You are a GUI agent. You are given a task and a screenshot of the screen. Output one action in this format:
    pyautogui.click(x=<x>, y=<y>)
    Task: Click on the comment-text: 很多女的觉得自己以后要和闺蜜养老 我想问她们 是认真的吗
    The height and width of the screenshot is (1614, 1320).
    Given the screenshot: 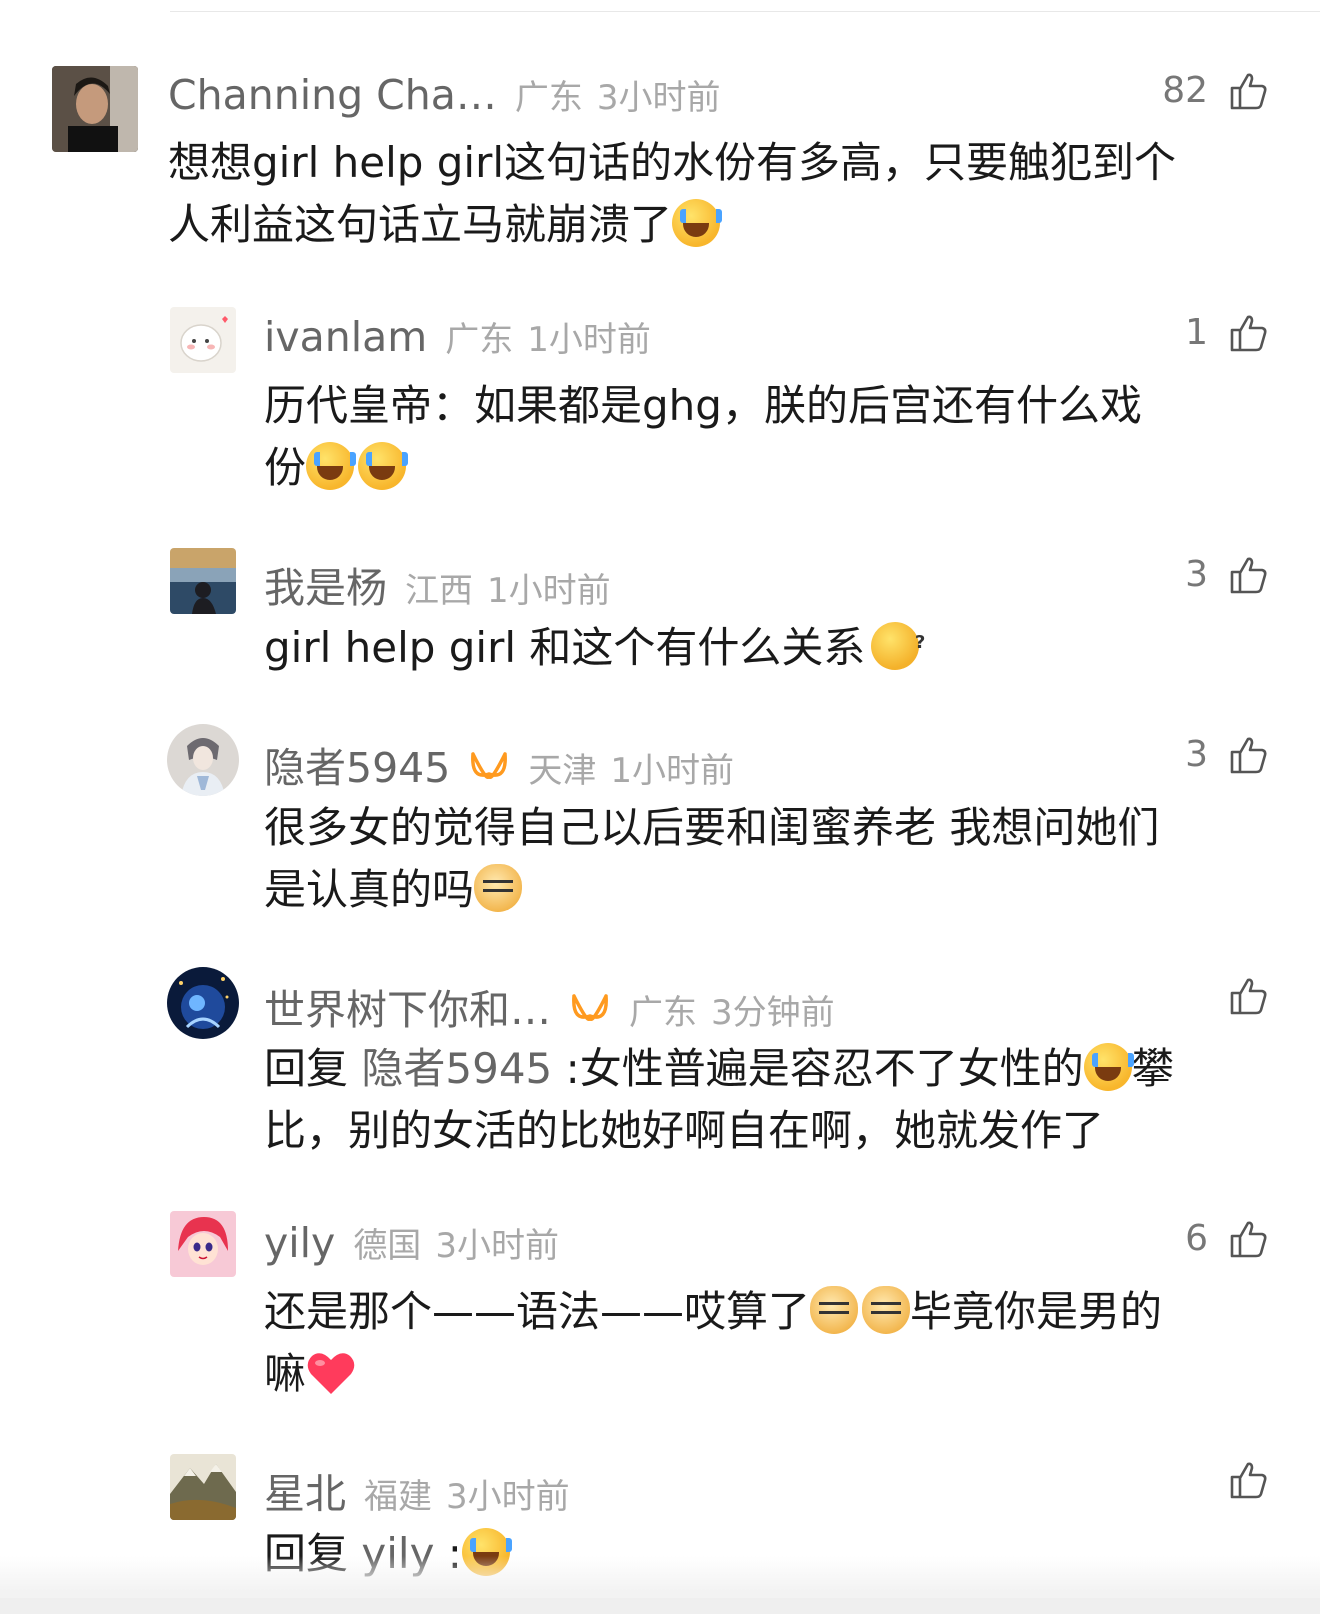 What is the action you would take?
    pyautogui.click(x=792, y=859)
    